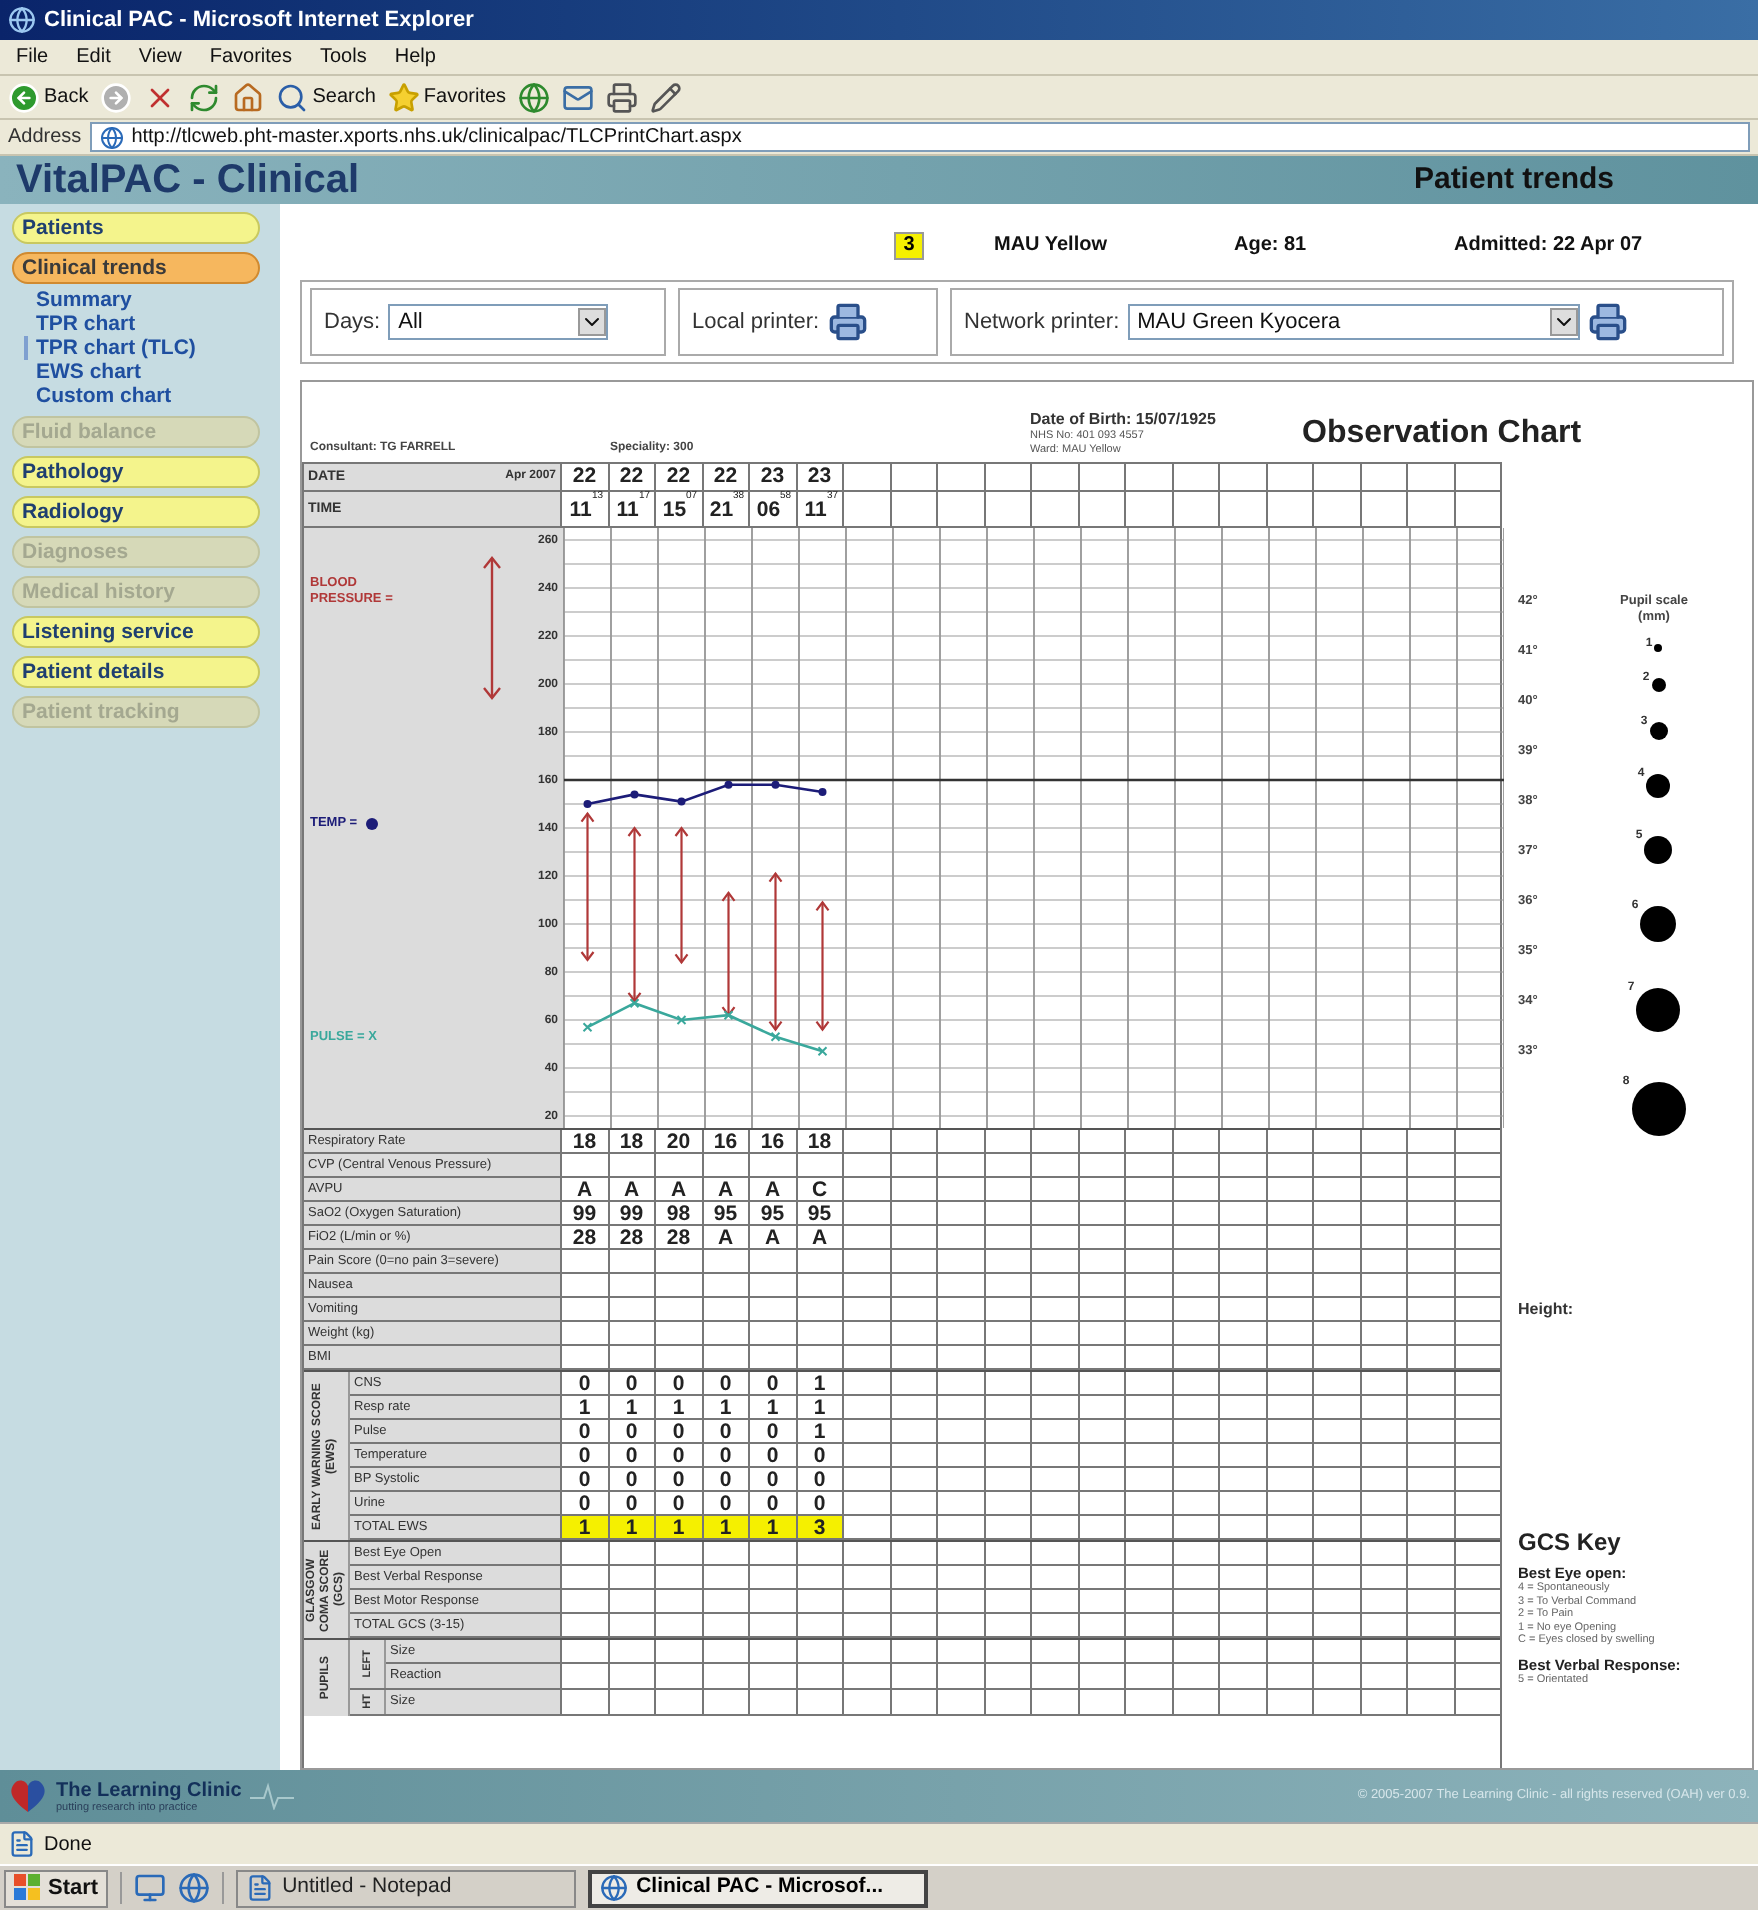 This screenshot has width=1758, height=1910. I want to click on home-button, so click(248, 97).